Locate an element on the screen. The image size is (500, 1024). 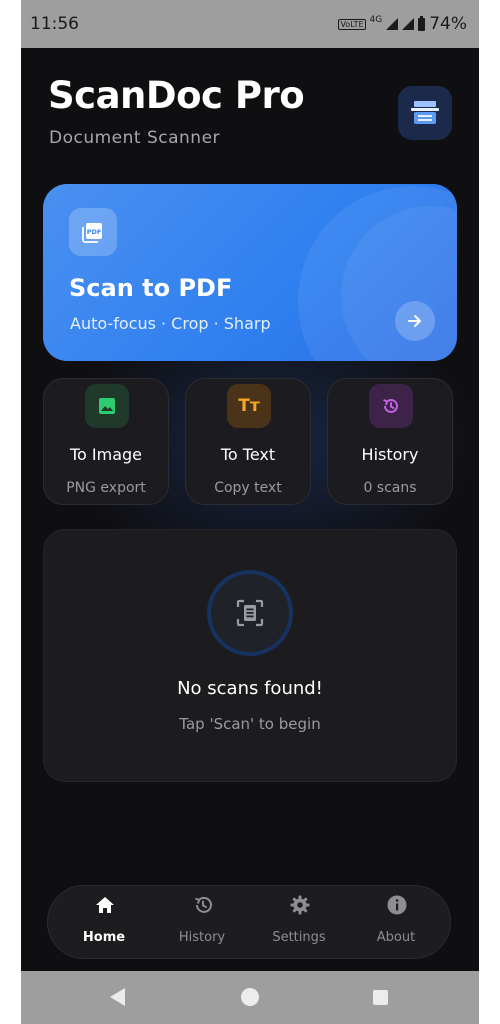
nav-about: About is located at coordinates (396, 923).